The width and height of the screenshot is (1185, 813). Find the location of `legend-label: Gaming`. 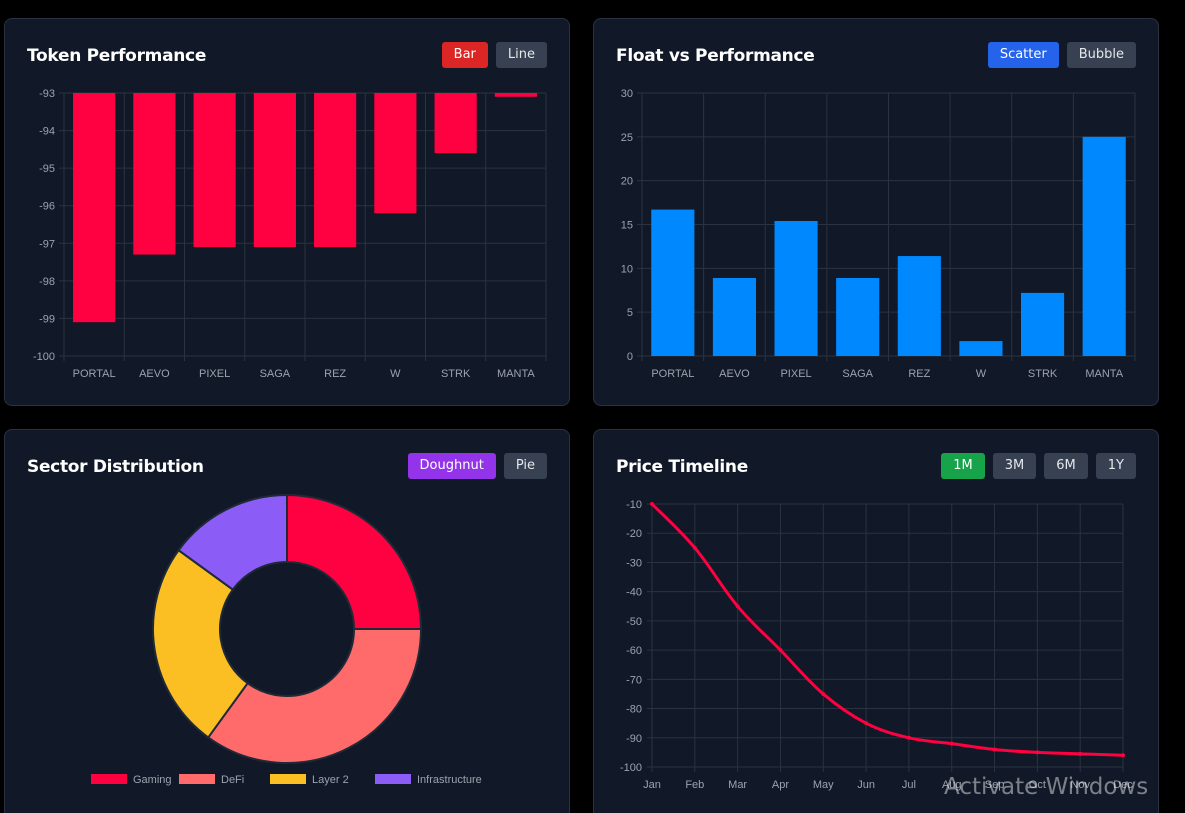

legend-label: Gaming is located at coordinates (152, 780).